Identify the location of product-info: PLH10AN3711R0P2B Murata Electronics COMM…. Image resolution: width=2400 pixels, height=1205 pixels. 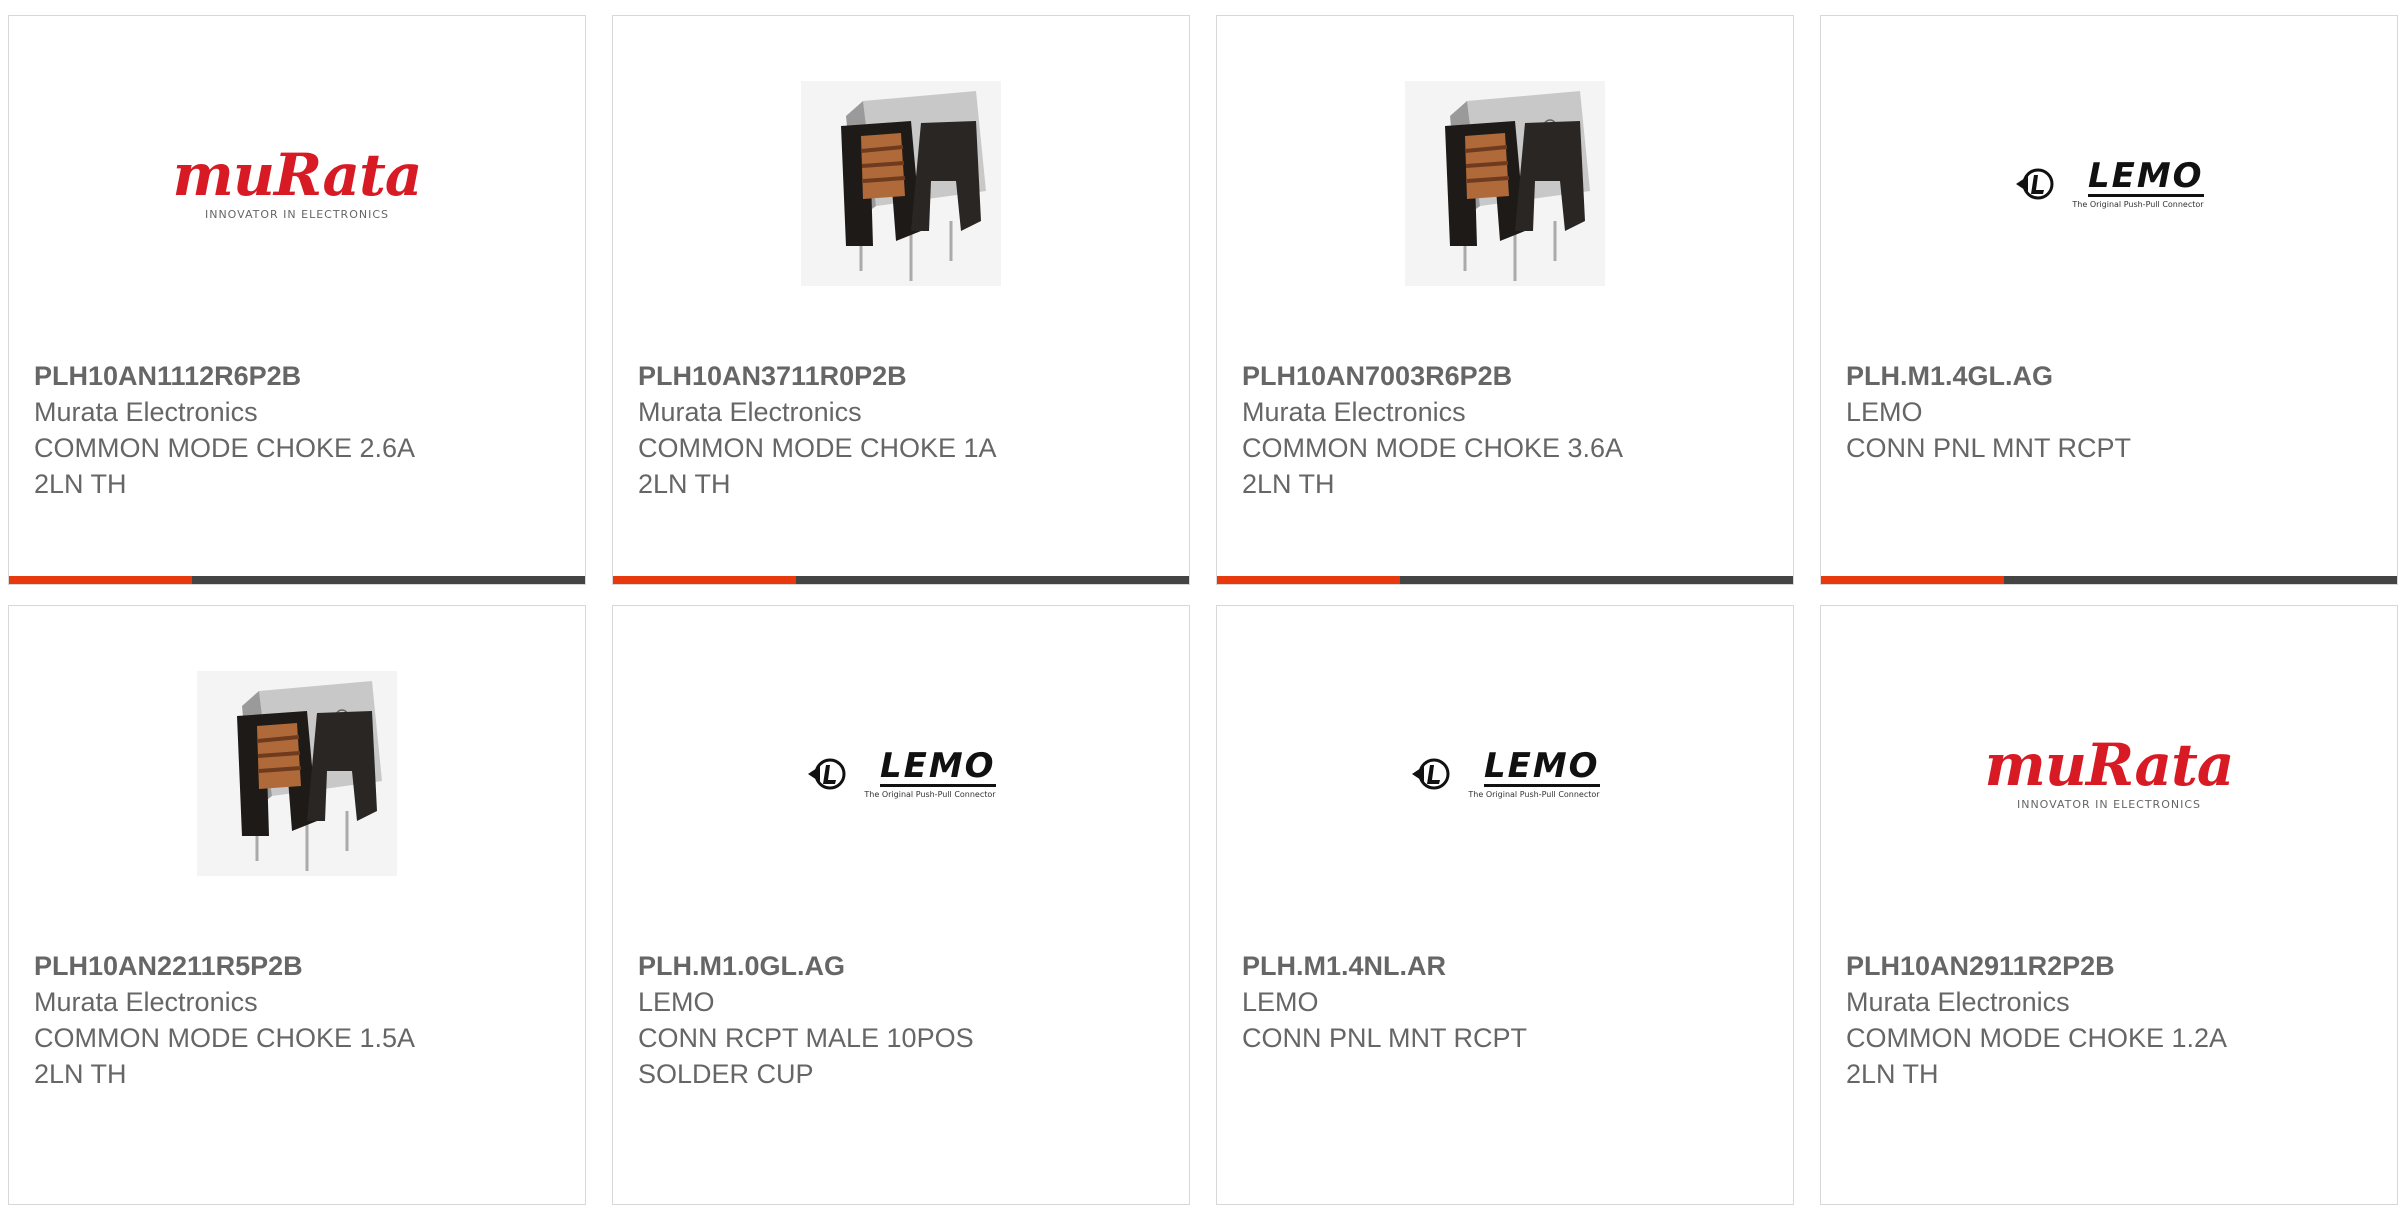
(853, 430).